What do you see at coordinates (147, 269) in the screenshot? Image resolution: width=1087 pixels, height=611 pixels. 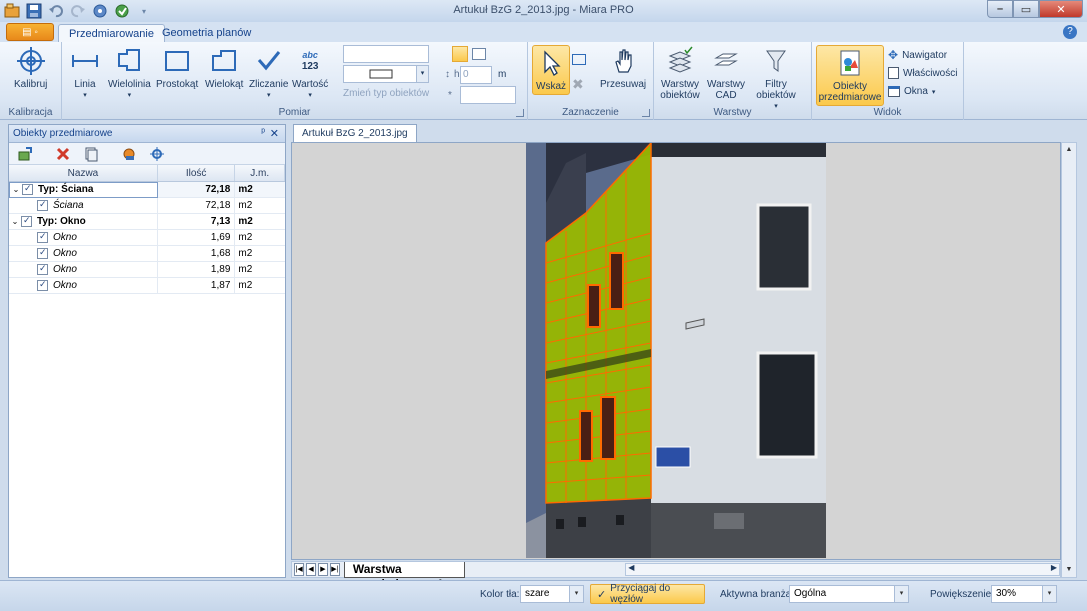 I see `table-row: Okno 1,89 m2` at bounding box center [147, 269].